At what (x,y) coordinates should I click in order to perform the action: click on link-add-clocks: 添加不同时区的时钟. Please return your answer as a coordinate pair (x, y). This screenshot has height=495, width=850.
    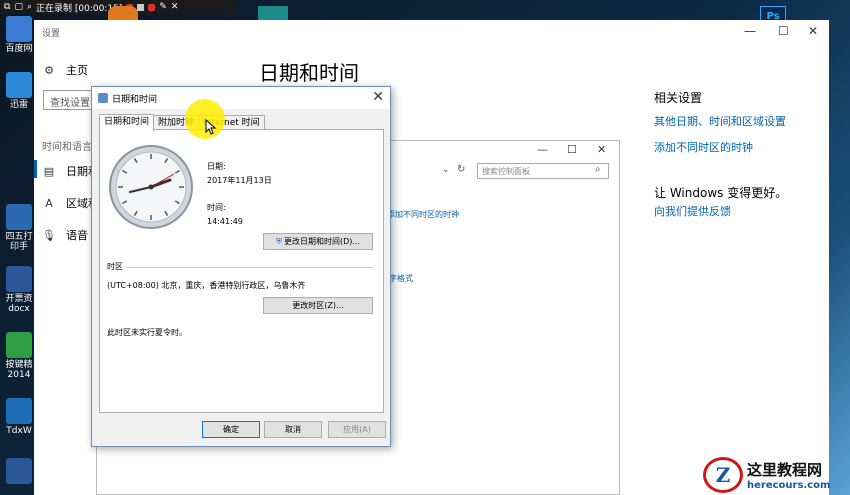
    Looking at the image, I should click on (703, 147).